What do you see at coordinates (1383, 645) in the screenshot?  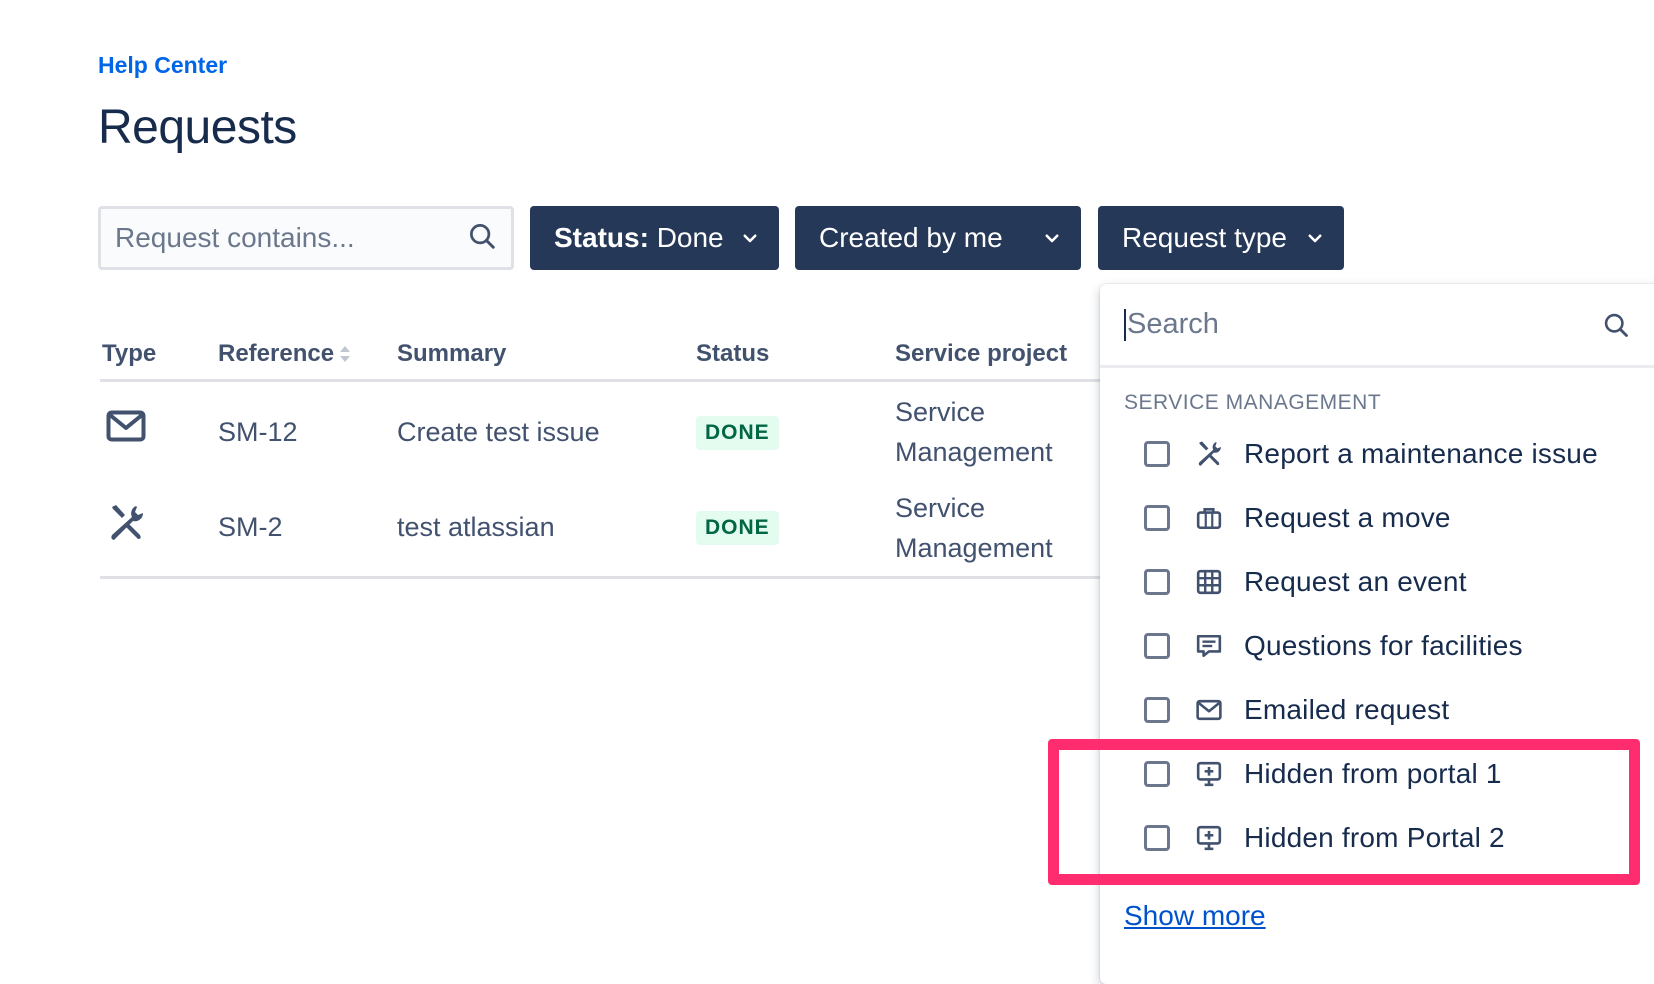 I see `option-label: Questions for facilities` at bounding box center [1383, 645].